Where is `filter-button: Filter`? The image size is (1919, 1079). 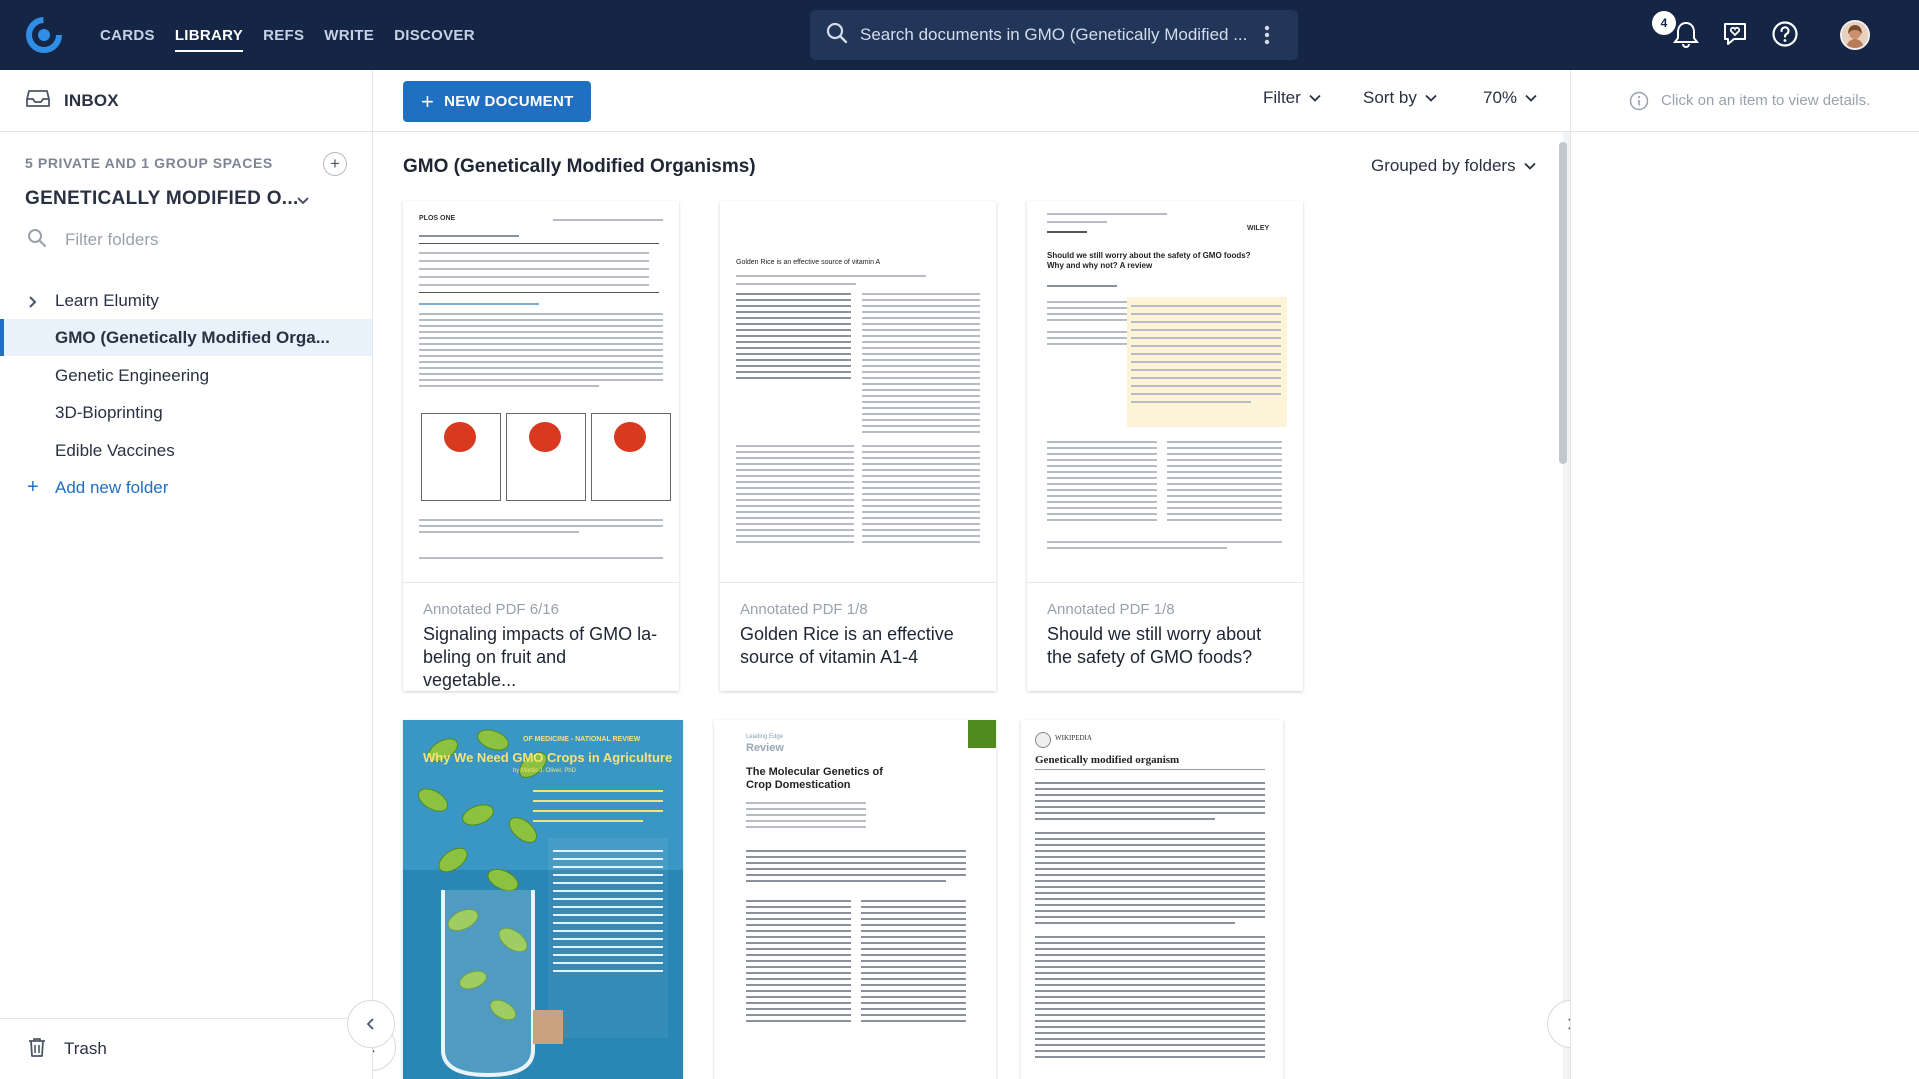
filter-button: Filter is located at coordinates (1292, 98).